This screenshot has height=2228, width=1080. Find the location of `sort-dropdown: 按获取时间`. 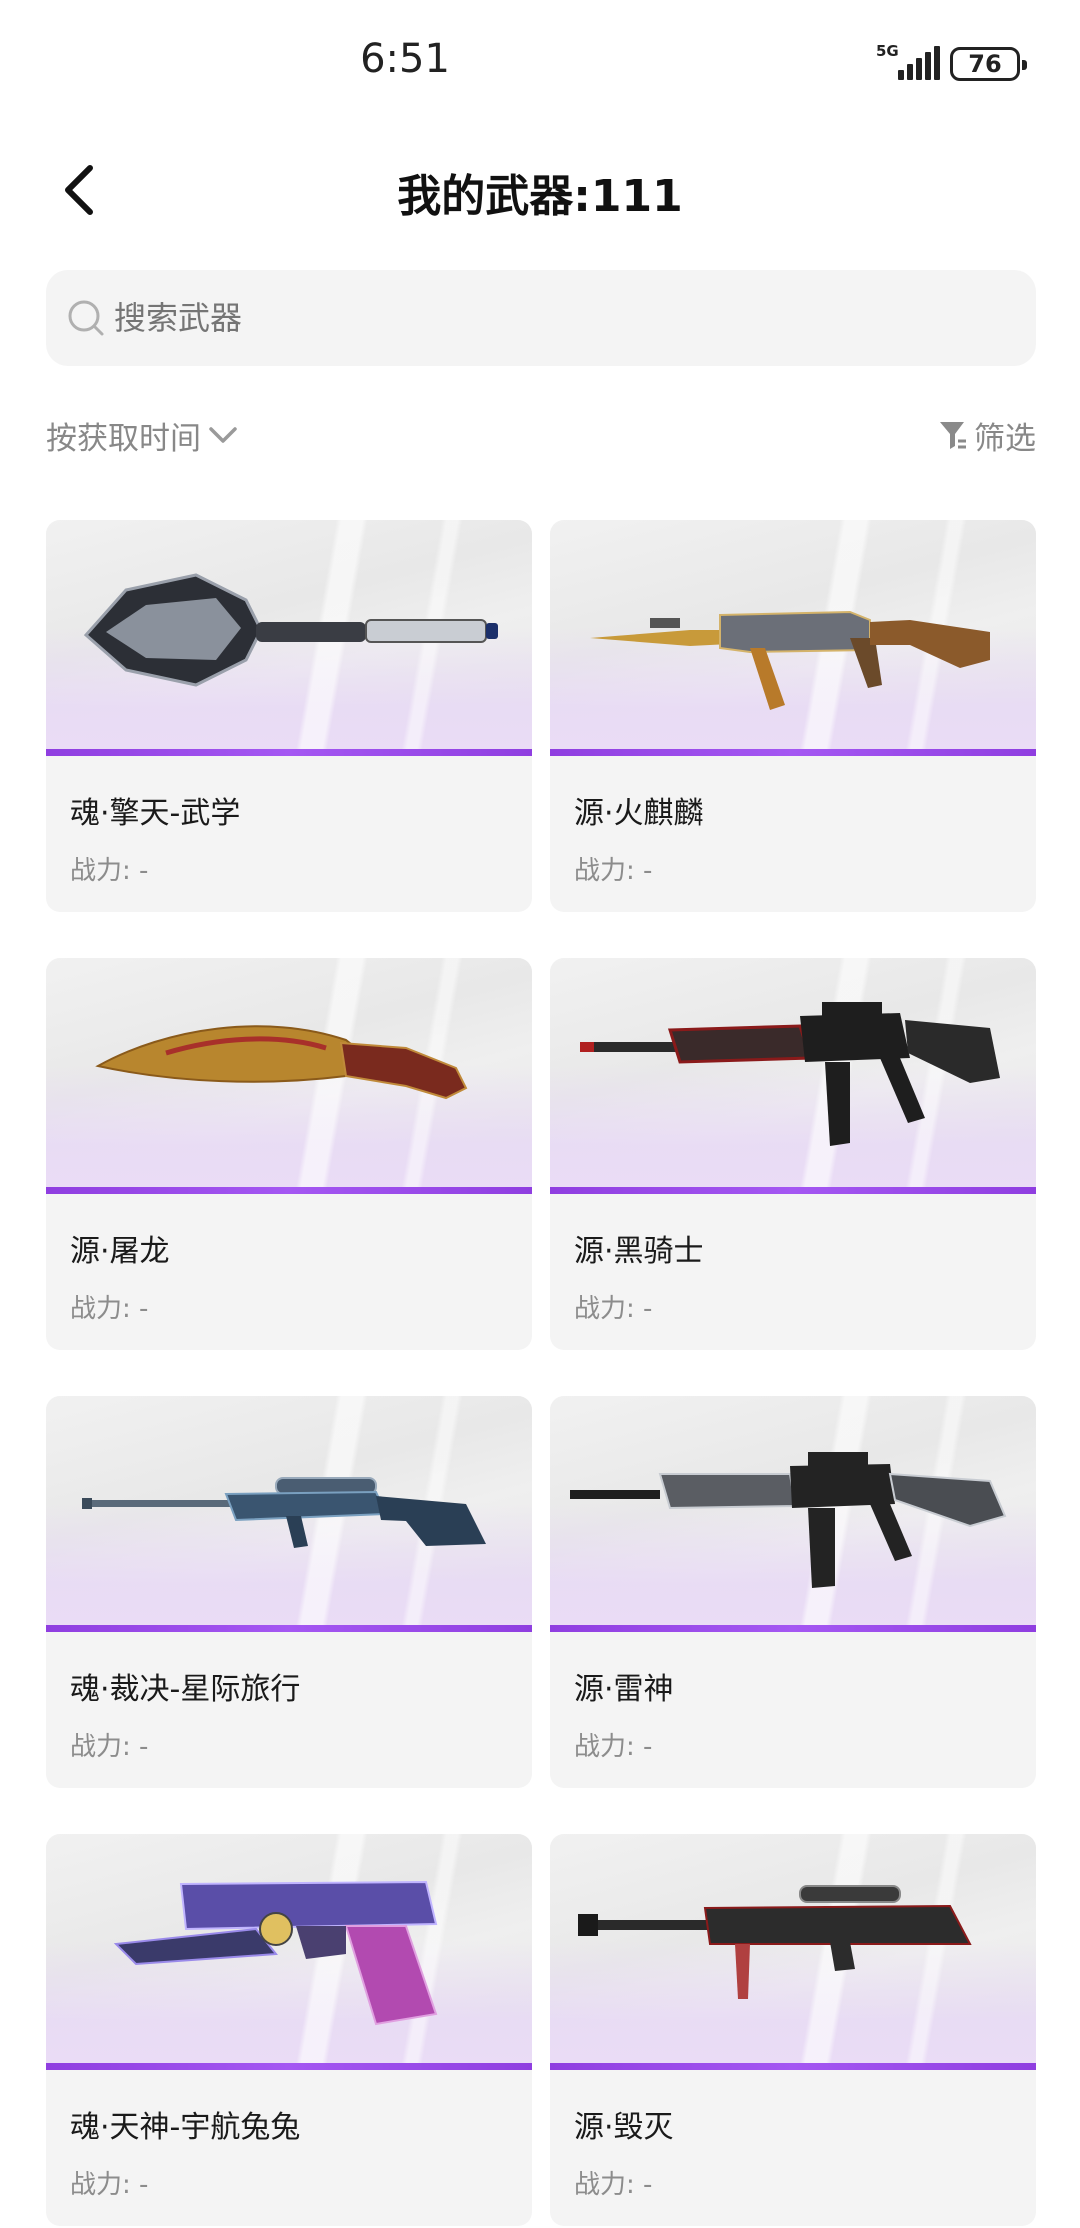

sort-dropdown: 按获取时间 is located at coordinates (142, 435).